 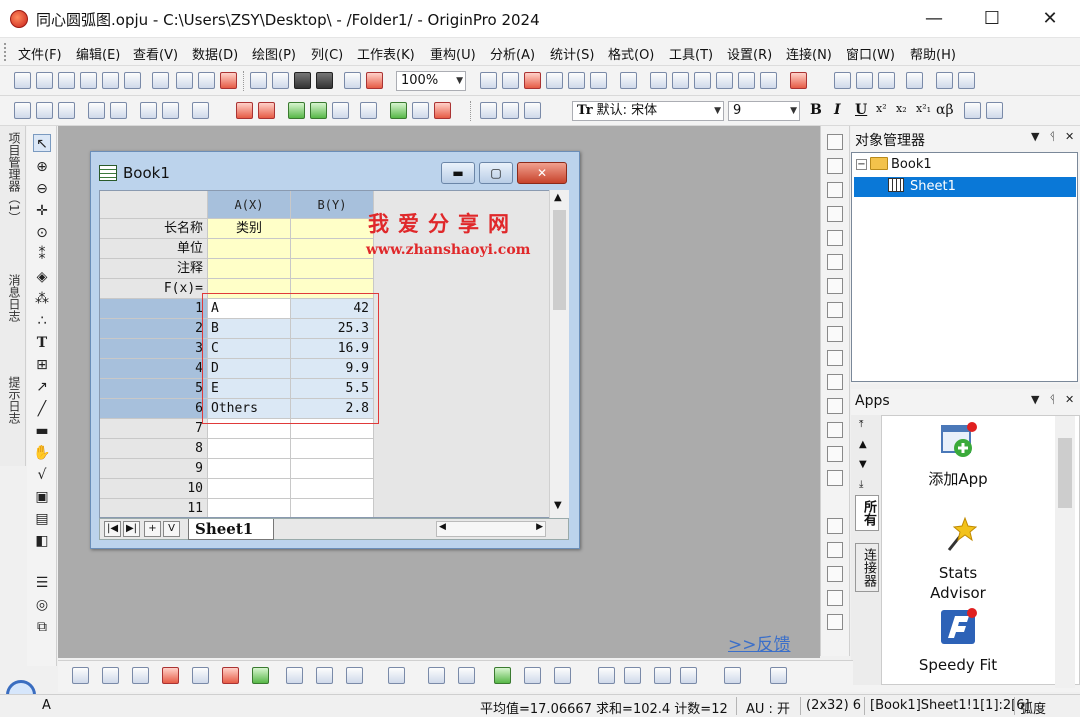 What do you see at coordinates (302, 80) in the screenshot?
I see `save-project-icon` at bounding box center [302, 80].